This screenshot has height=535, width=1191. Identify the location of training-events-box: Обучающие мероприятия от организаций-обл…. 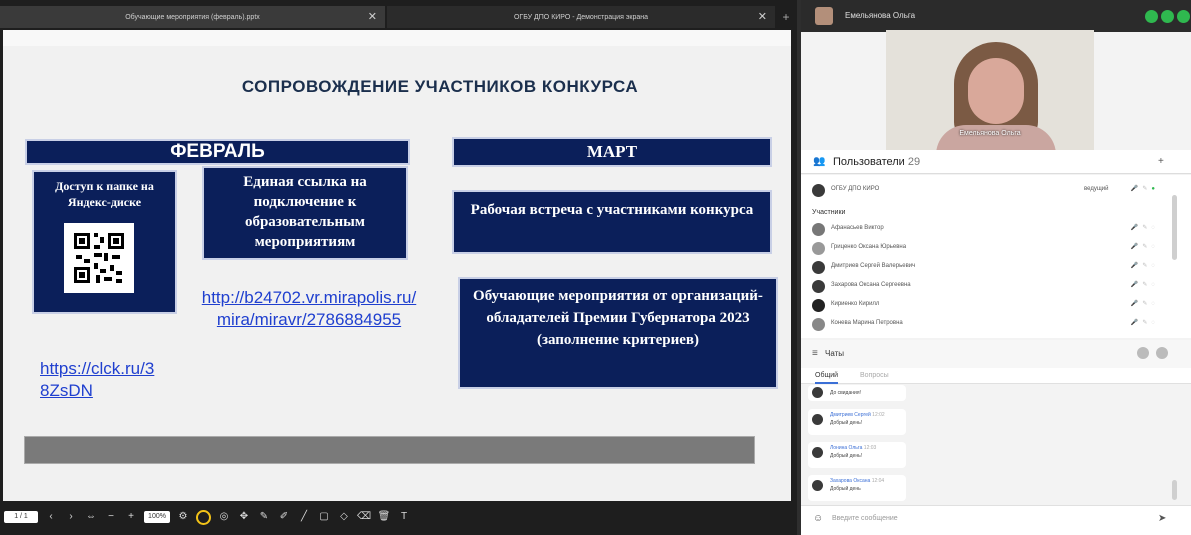
(618, 333).